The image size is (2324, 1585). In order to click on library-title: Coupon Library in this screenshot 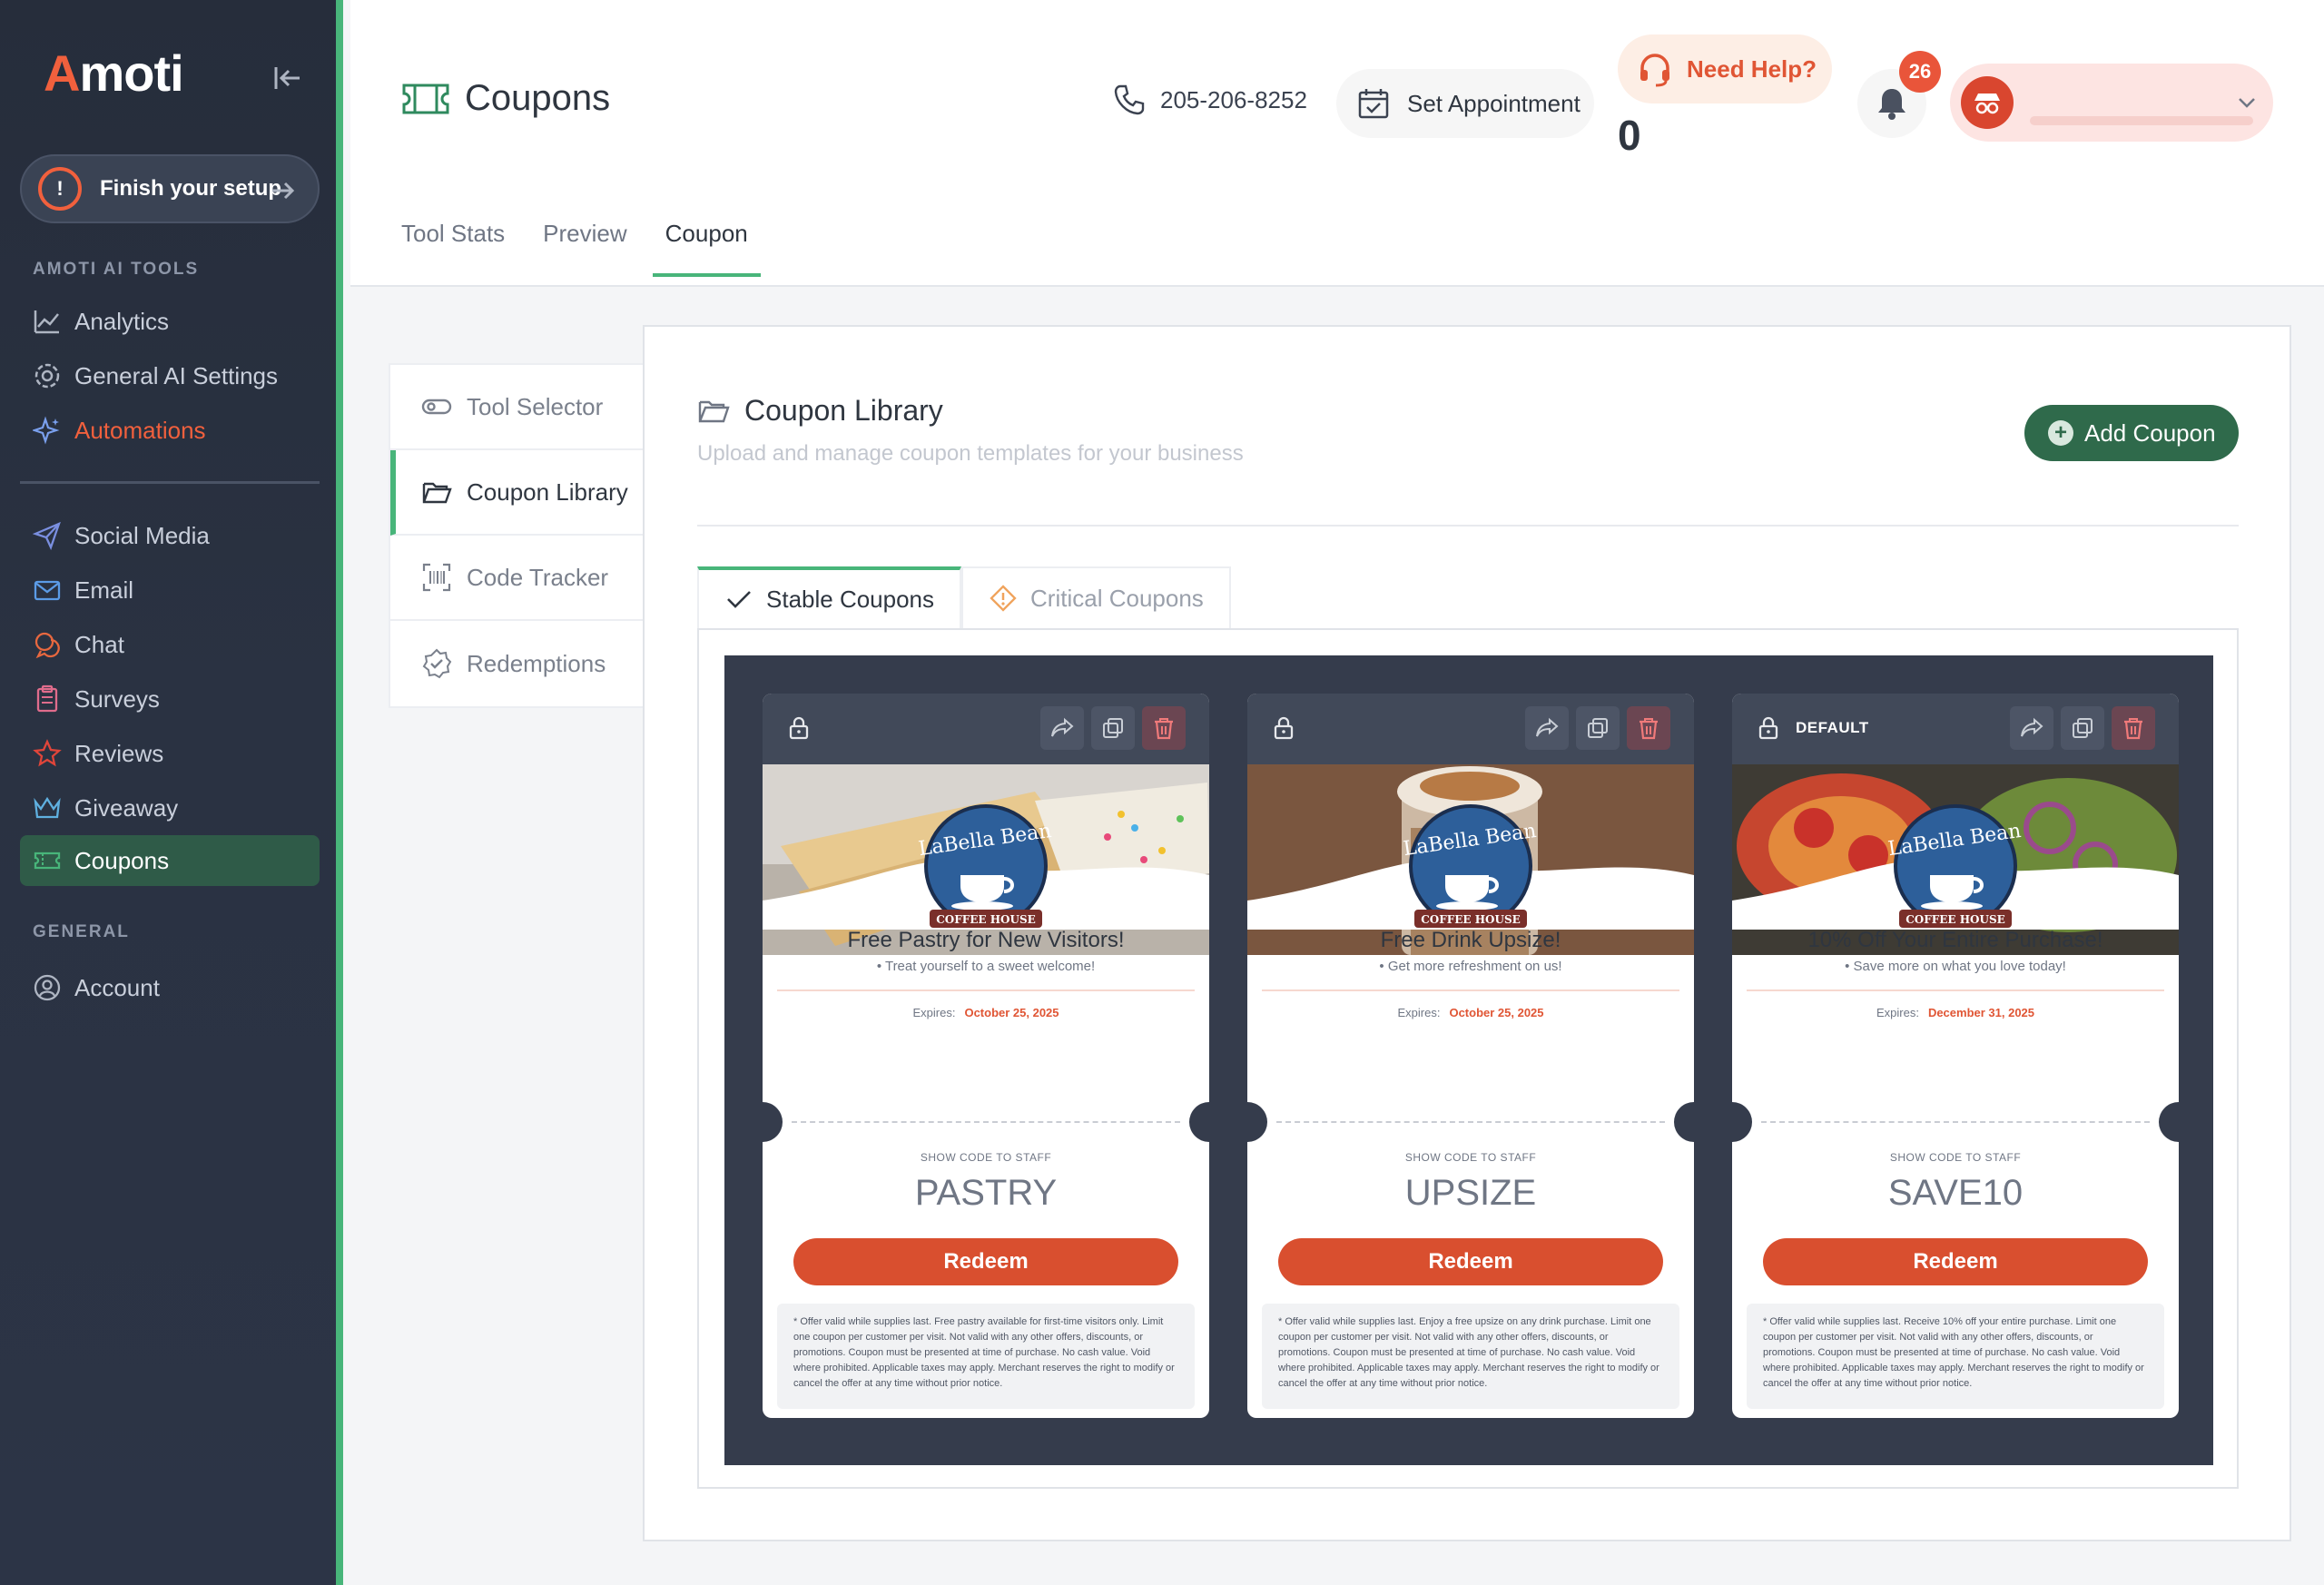, I will do `click(820, 411)`.